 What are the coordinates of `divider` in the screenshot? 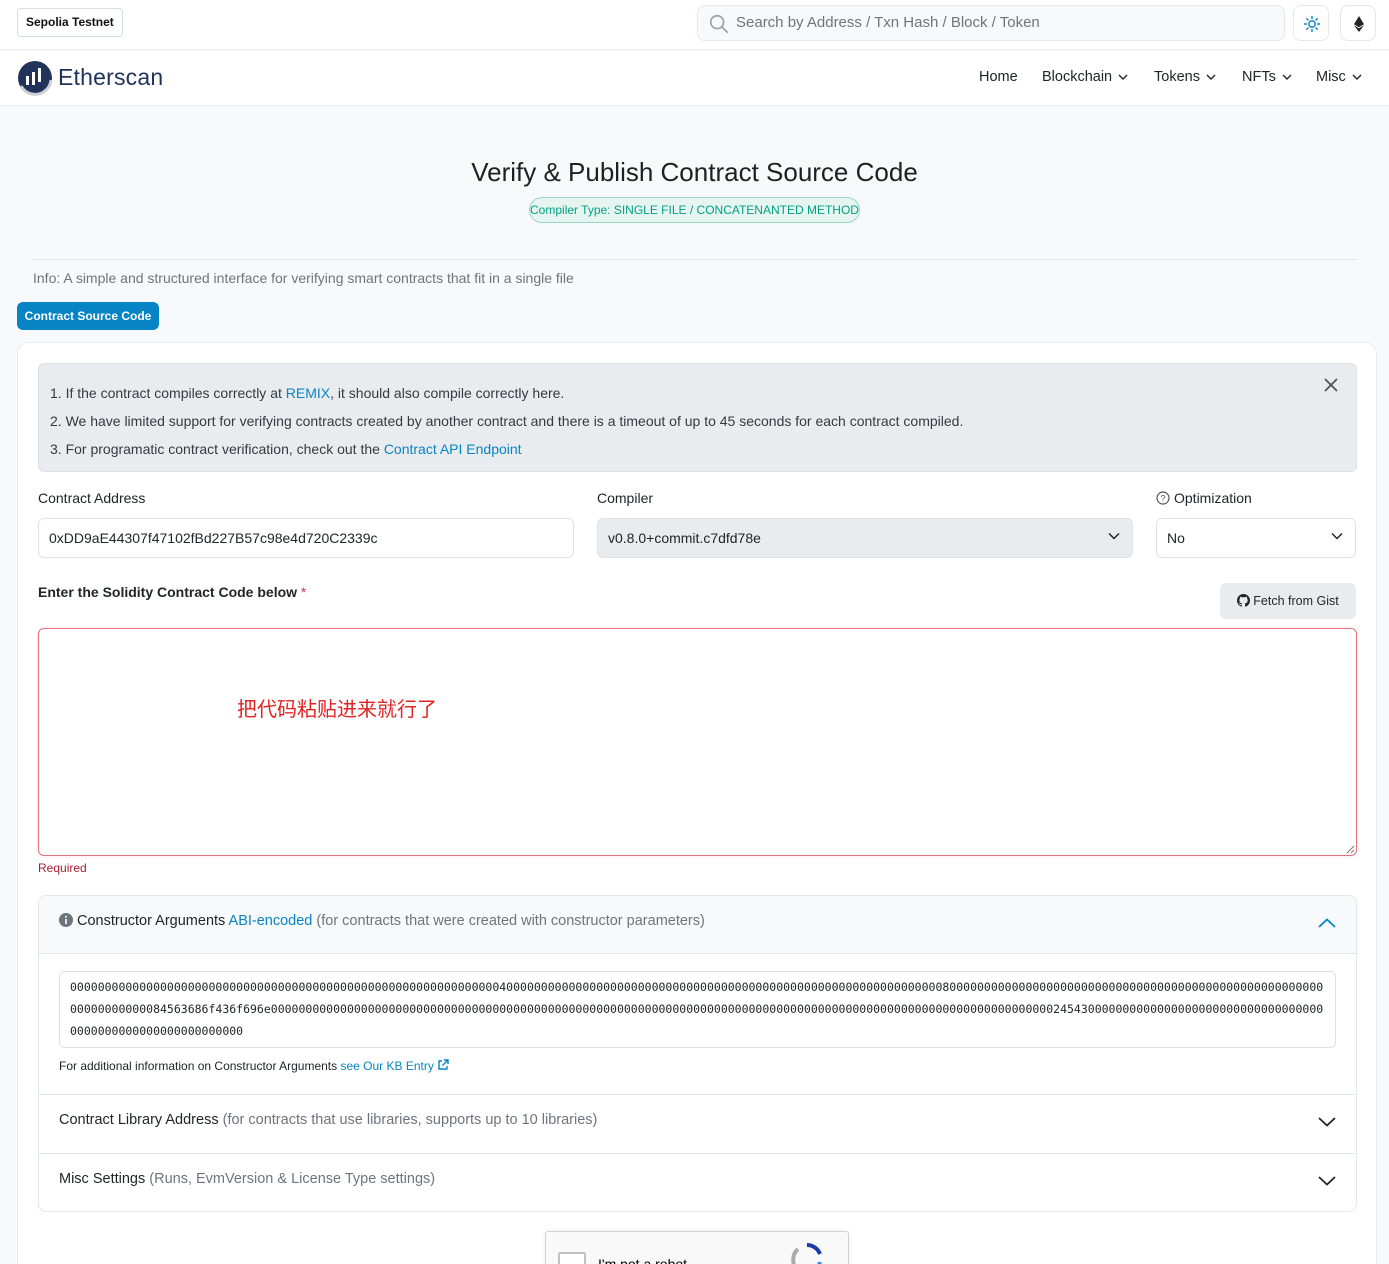 It's located at (695, 259).